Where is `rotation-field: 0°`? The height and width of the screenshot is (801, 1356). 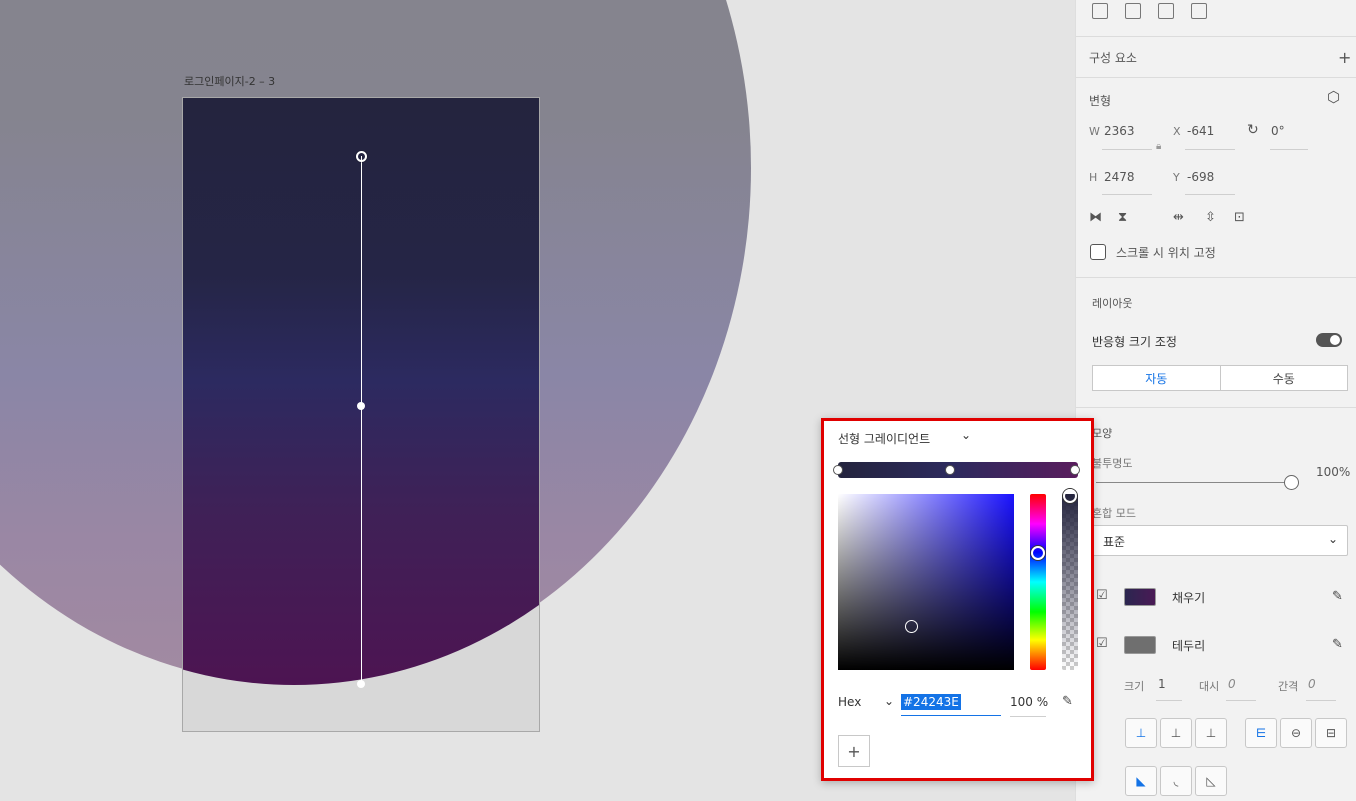 rotation-field: 0° is located at coordinates (1278, 131).